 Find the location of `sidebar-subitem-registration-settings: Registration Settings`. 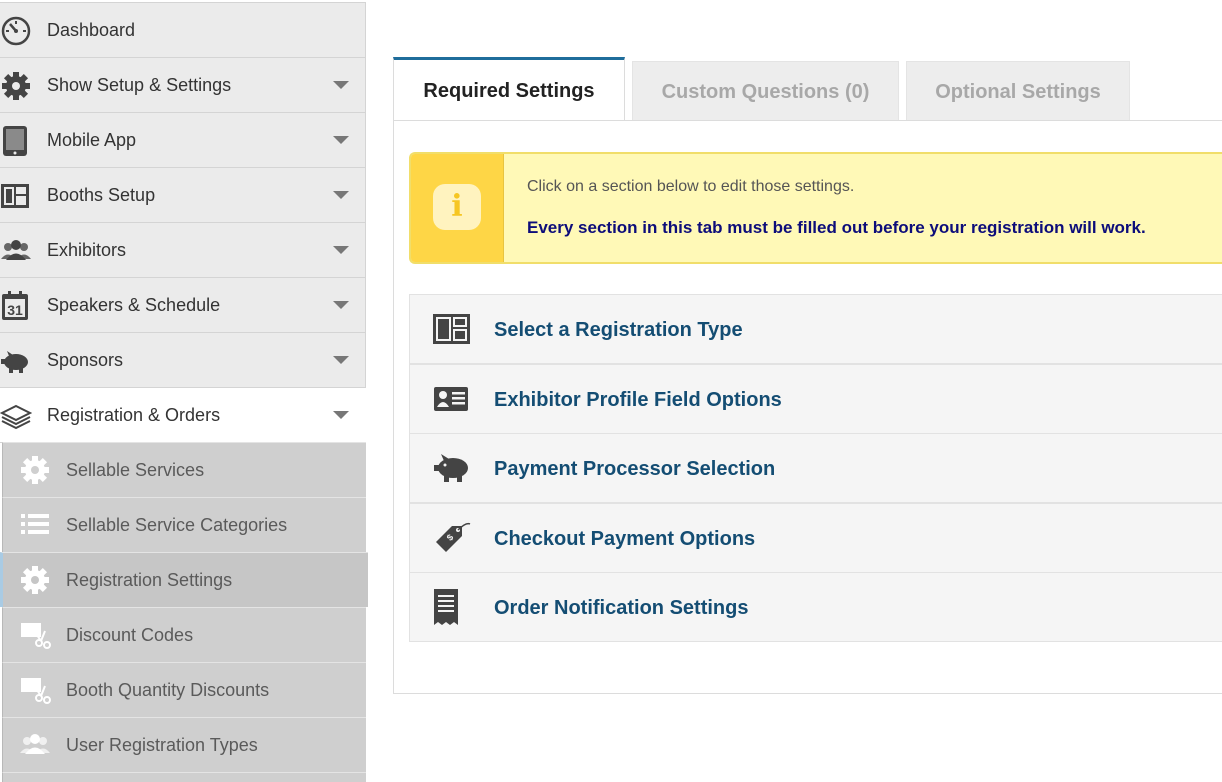

sidebar-subitem-registration-settings: Registration Settings is located at coordinates (184, 579).